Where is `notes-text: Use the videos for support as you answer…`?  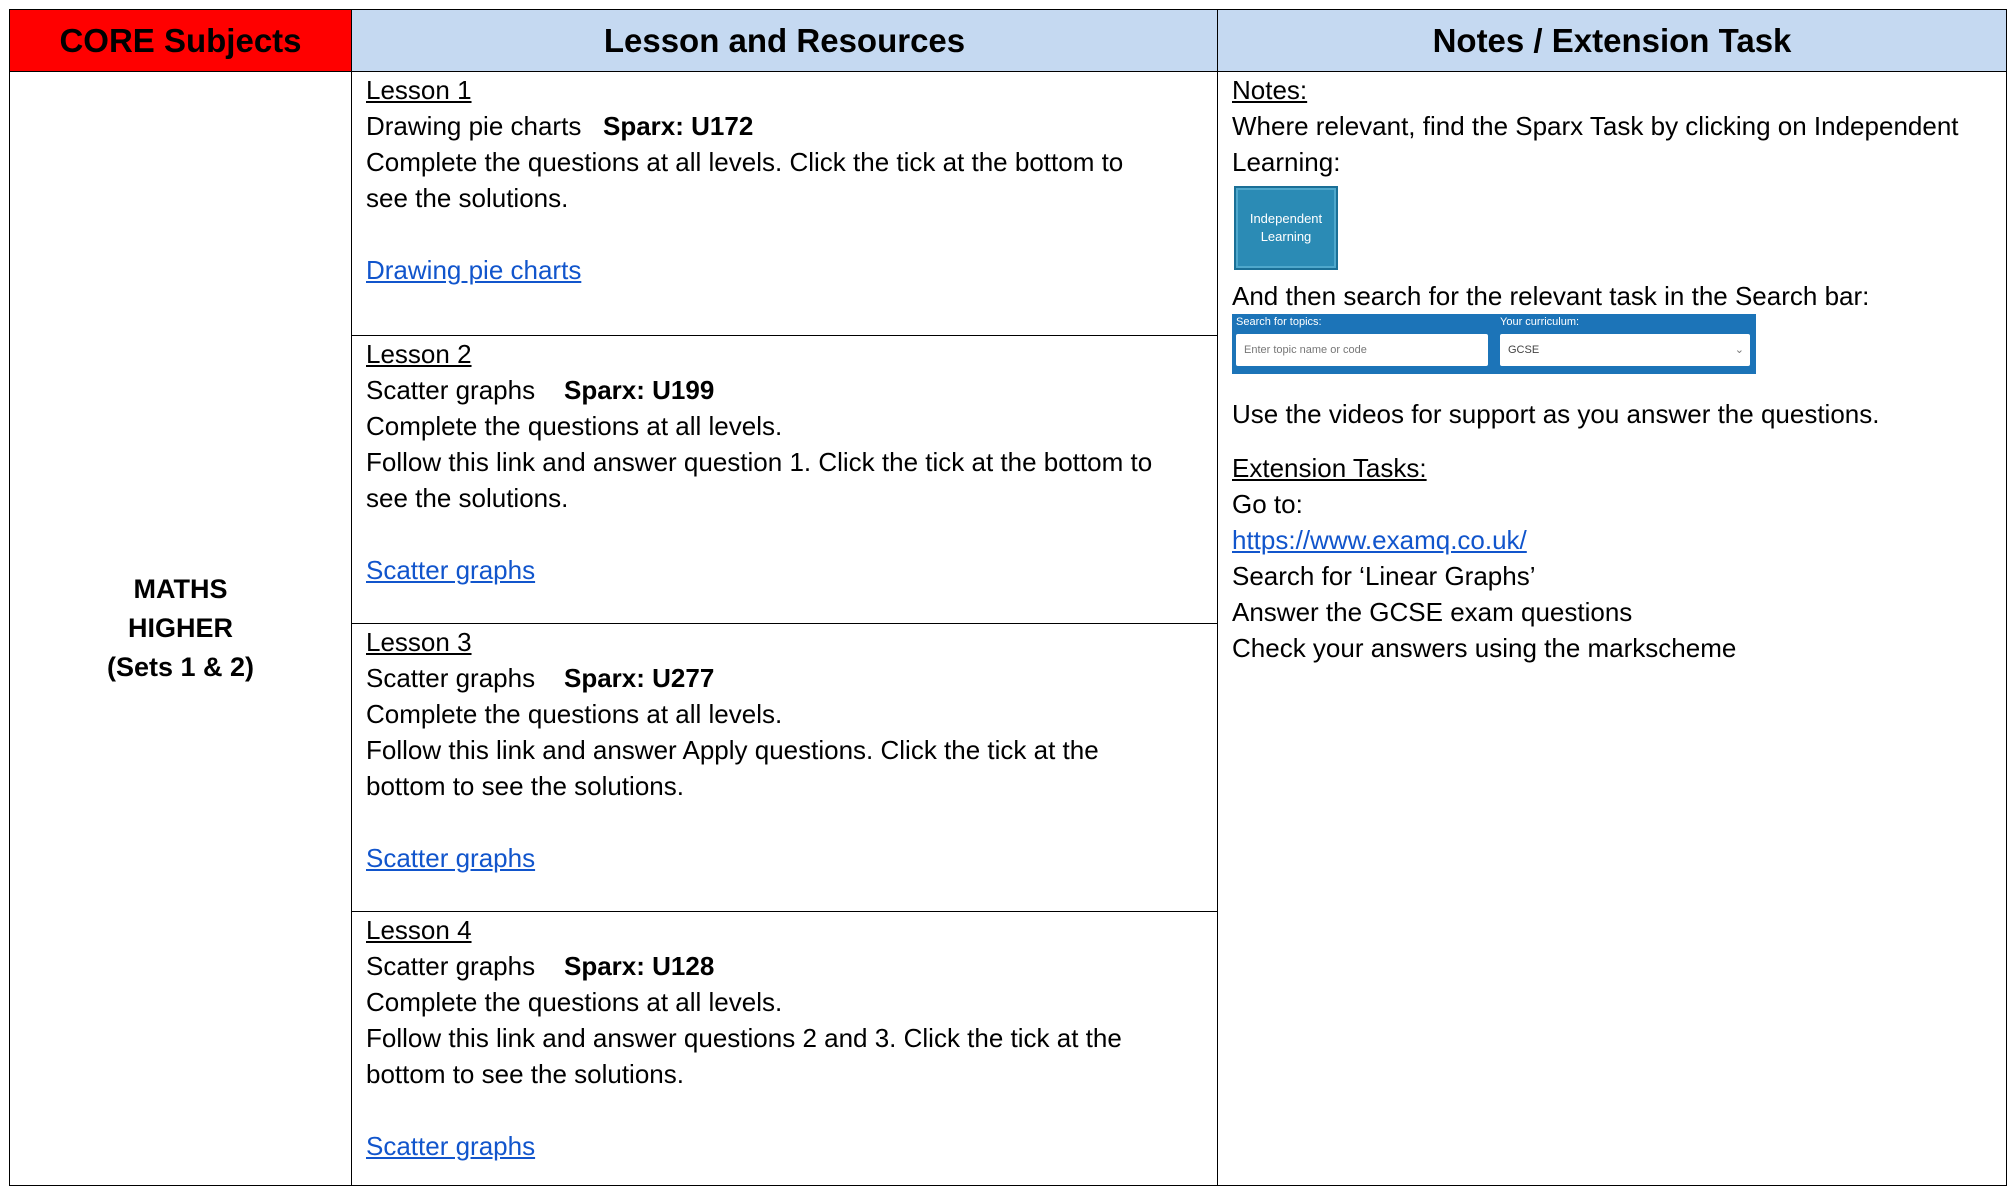
notes-text: Use the videos for support as you answer… is located at coordinates (1556, 414).